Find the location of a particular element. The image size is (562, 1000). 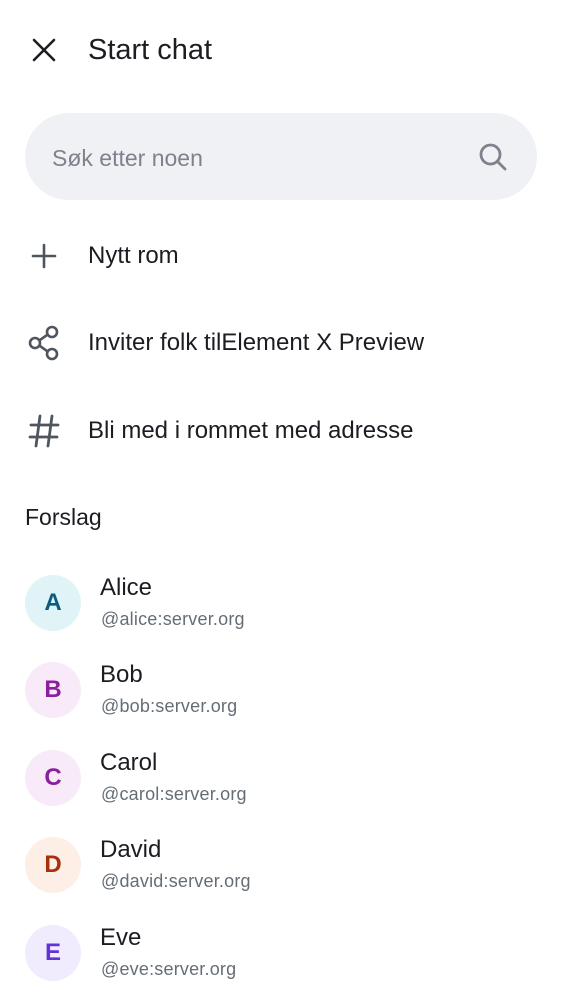

invite-people-action: Inviter folk tilElement X Preview is located at coordinates (281, 343).